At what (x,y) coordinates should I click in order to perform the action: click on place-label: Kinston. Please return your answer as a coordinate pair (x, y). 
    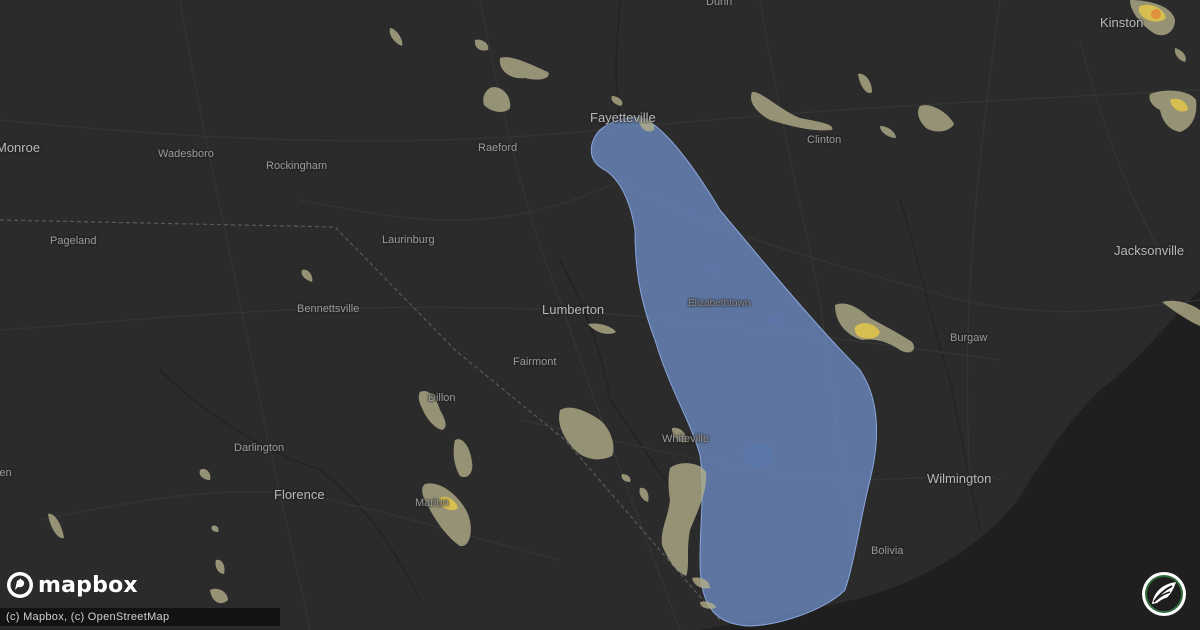
    Looking at the image, I should click on (1122, 22).